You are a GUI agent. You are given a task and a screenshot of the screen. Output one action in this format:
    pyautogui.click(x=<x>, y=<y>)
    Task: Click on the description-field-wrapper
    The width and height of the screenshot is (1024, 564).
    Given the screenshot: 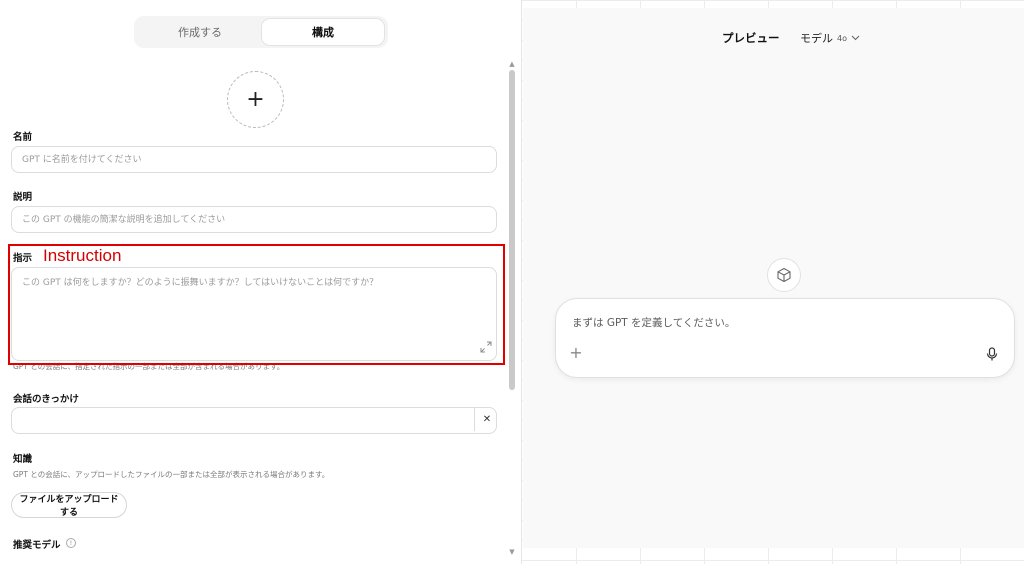 What is the action you would take?
    pyautogui.click(x=254, y=219)
    